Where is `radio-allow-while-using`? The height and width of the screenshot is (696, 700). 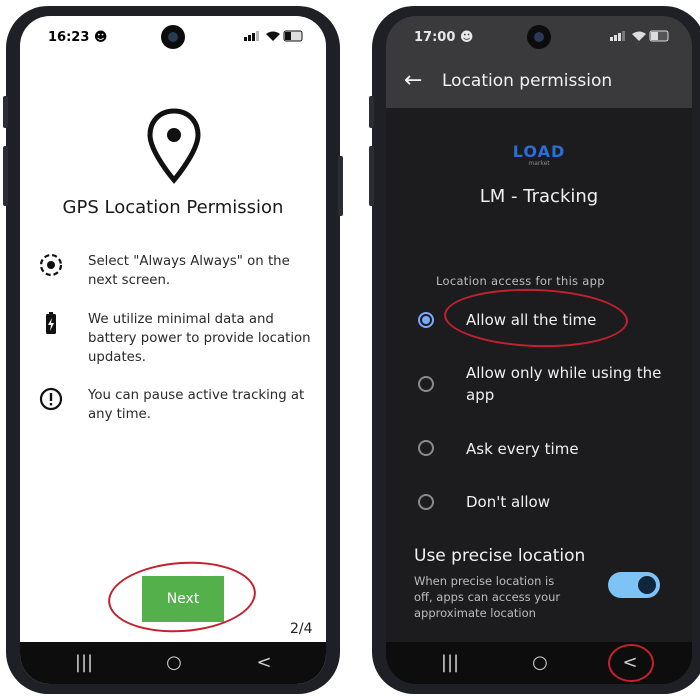
radio-allow-while-using is located at coordinates (426, 384).